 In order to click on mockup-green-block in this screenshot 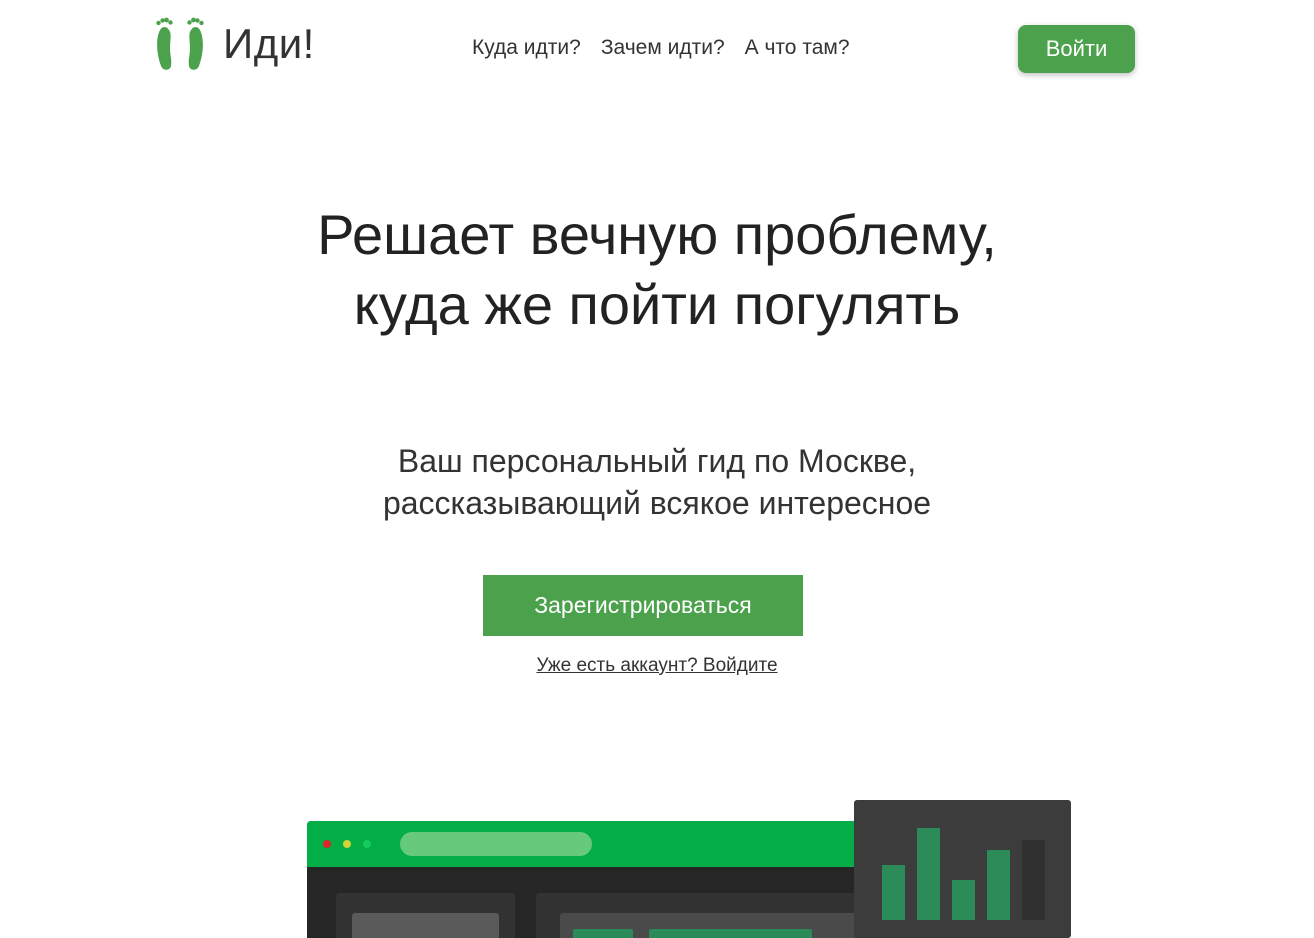, I will do `click(603, 933)`.